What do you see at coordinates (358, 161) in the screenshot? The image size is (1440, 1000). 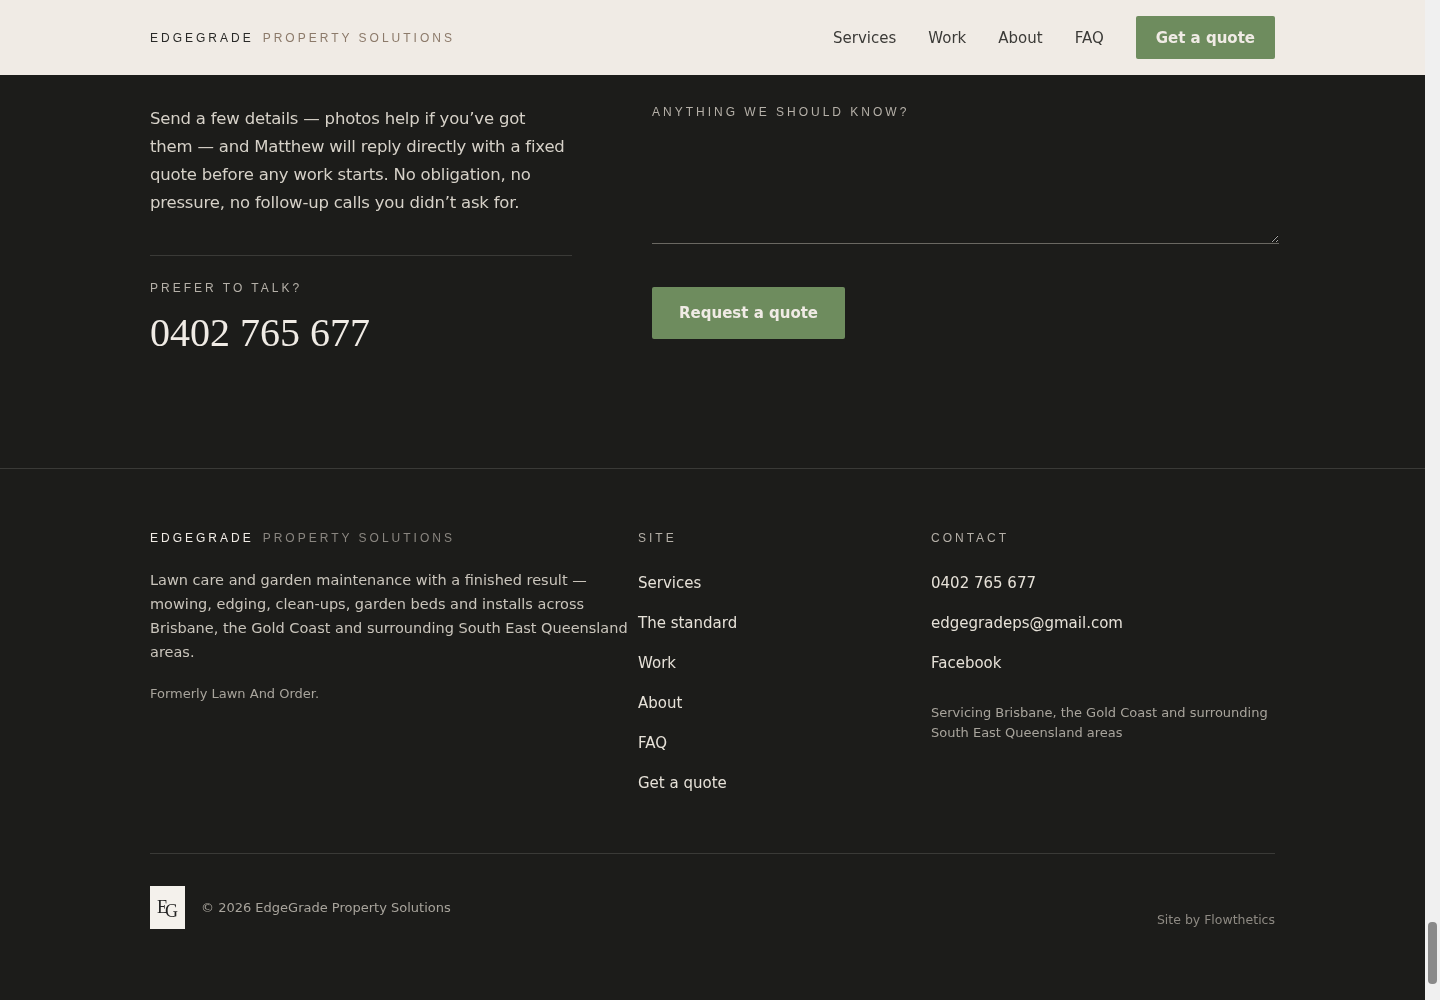 I see `intro-paragraph: Send a few details — photos help if you’ve got them — and Matthew will reply directly with a fixed quote before any work starts. No obligation, no pressure, no follow-up calls you didn’t ask for.` at bounding box center [358, 161].